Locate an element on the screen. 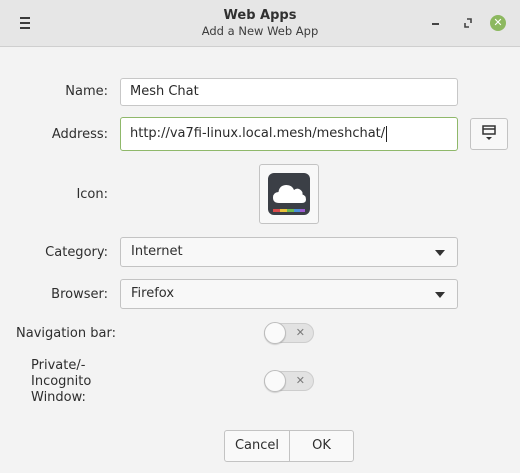 The width and height of the screenshot is (520, 473). cloud-app-icon is located at coordinates (289, 194).